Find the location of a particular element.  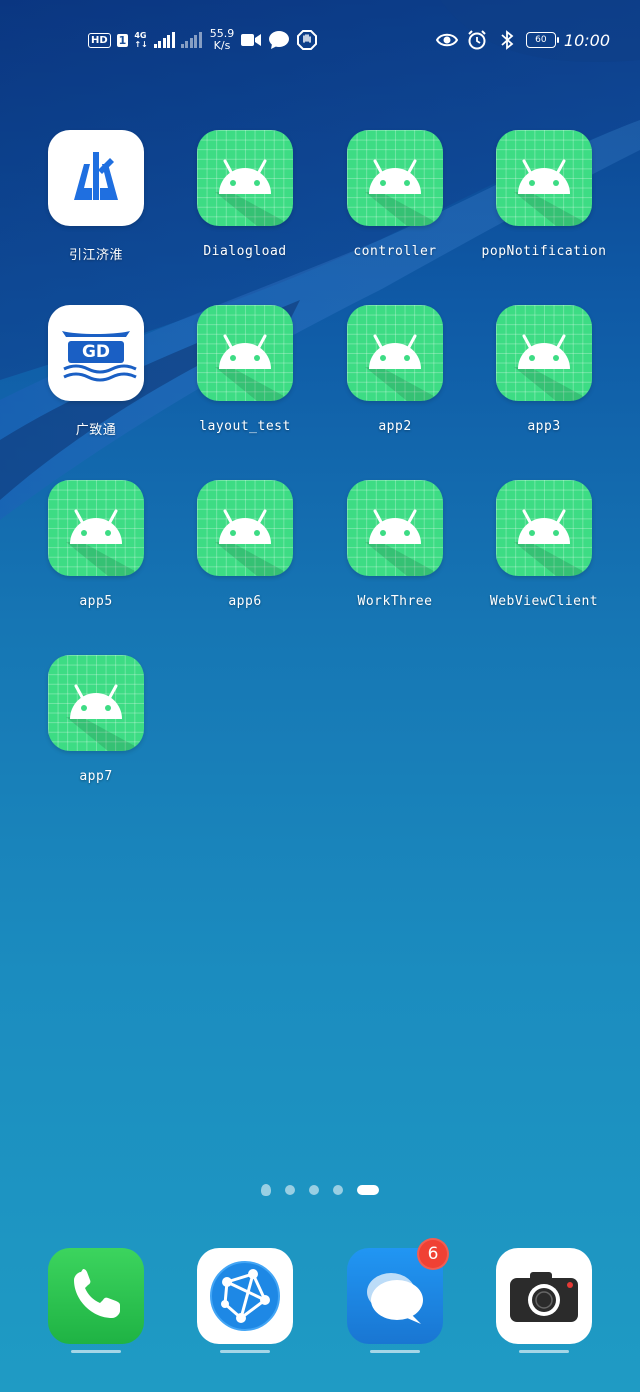

status-left: HD 1 4G ↑↓ 55.9 K/s is located at coordinates (203, 40).